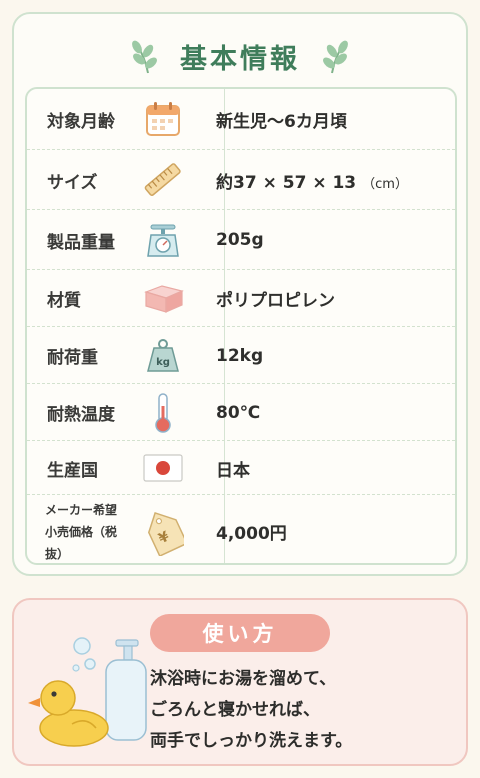 The height and width of the screenshot is (778, 480). I want to click on spec-row-origin: 生産国 日本, so click(241, 467).